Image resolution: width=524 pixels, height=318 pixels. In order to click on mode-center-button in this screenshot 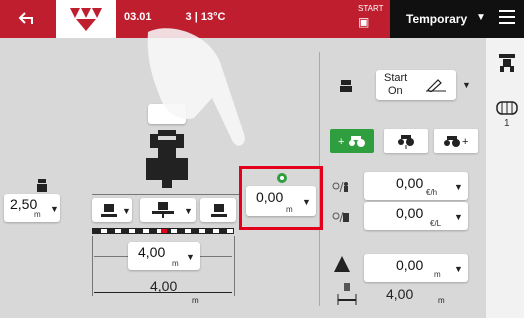, I will do `click(406, 141)`.